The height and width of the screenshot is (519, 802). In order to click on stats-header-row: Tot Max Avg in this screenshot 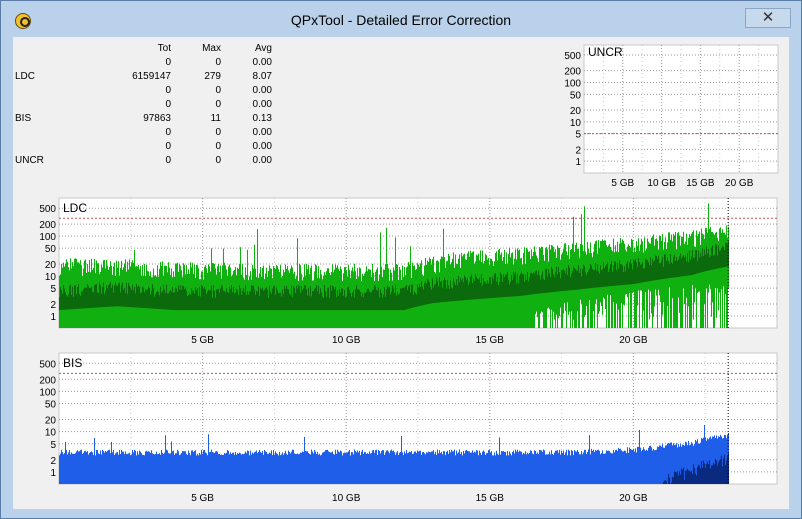, I will do `click(143, 48)`.